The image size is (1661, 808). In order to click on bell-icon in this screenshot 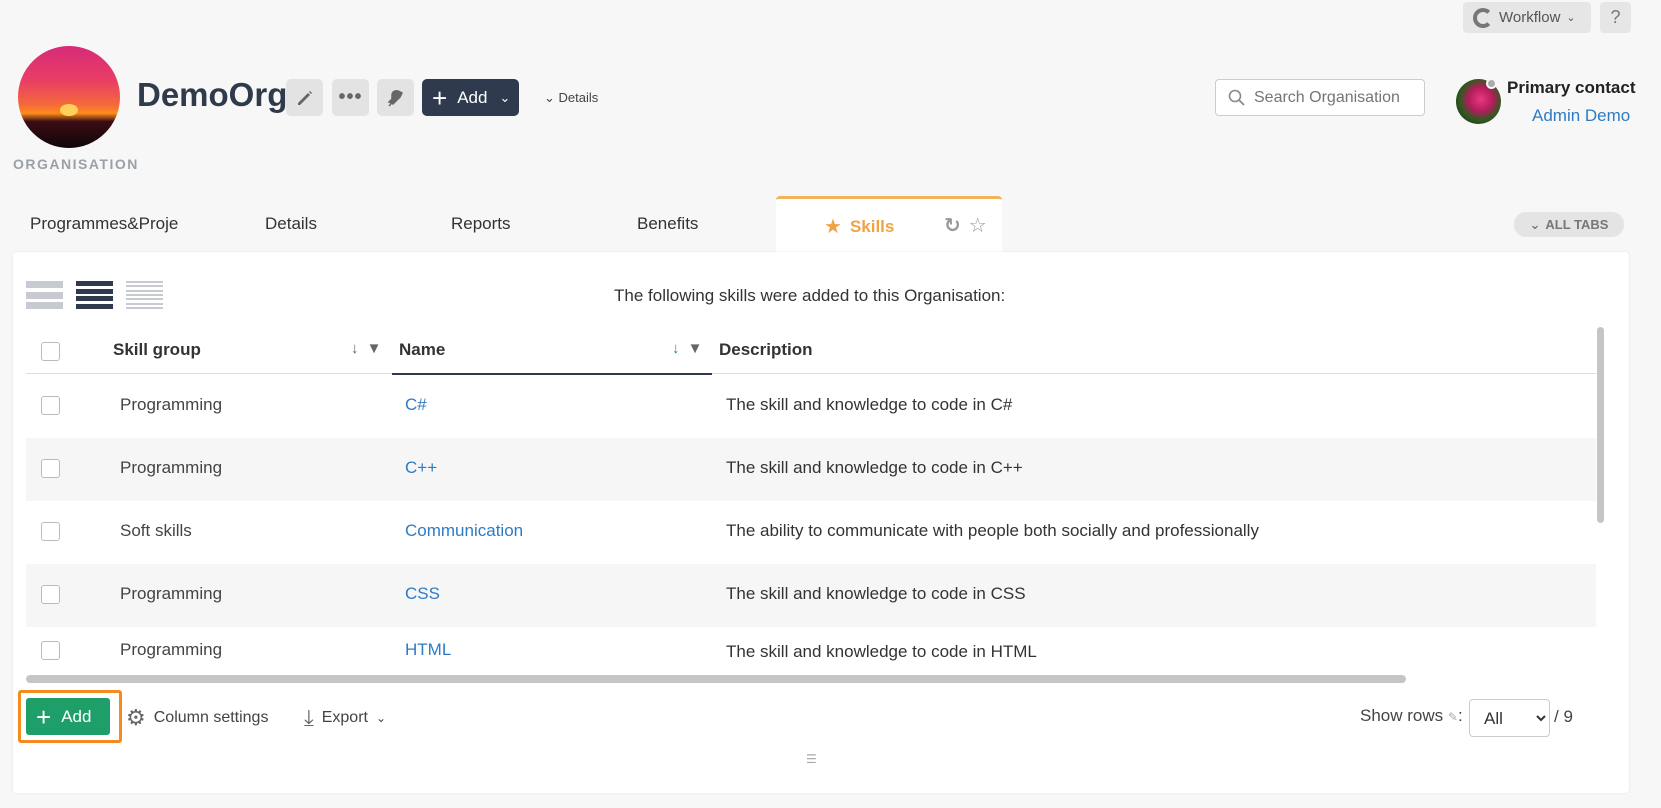, I will do `click(395, 98)`.